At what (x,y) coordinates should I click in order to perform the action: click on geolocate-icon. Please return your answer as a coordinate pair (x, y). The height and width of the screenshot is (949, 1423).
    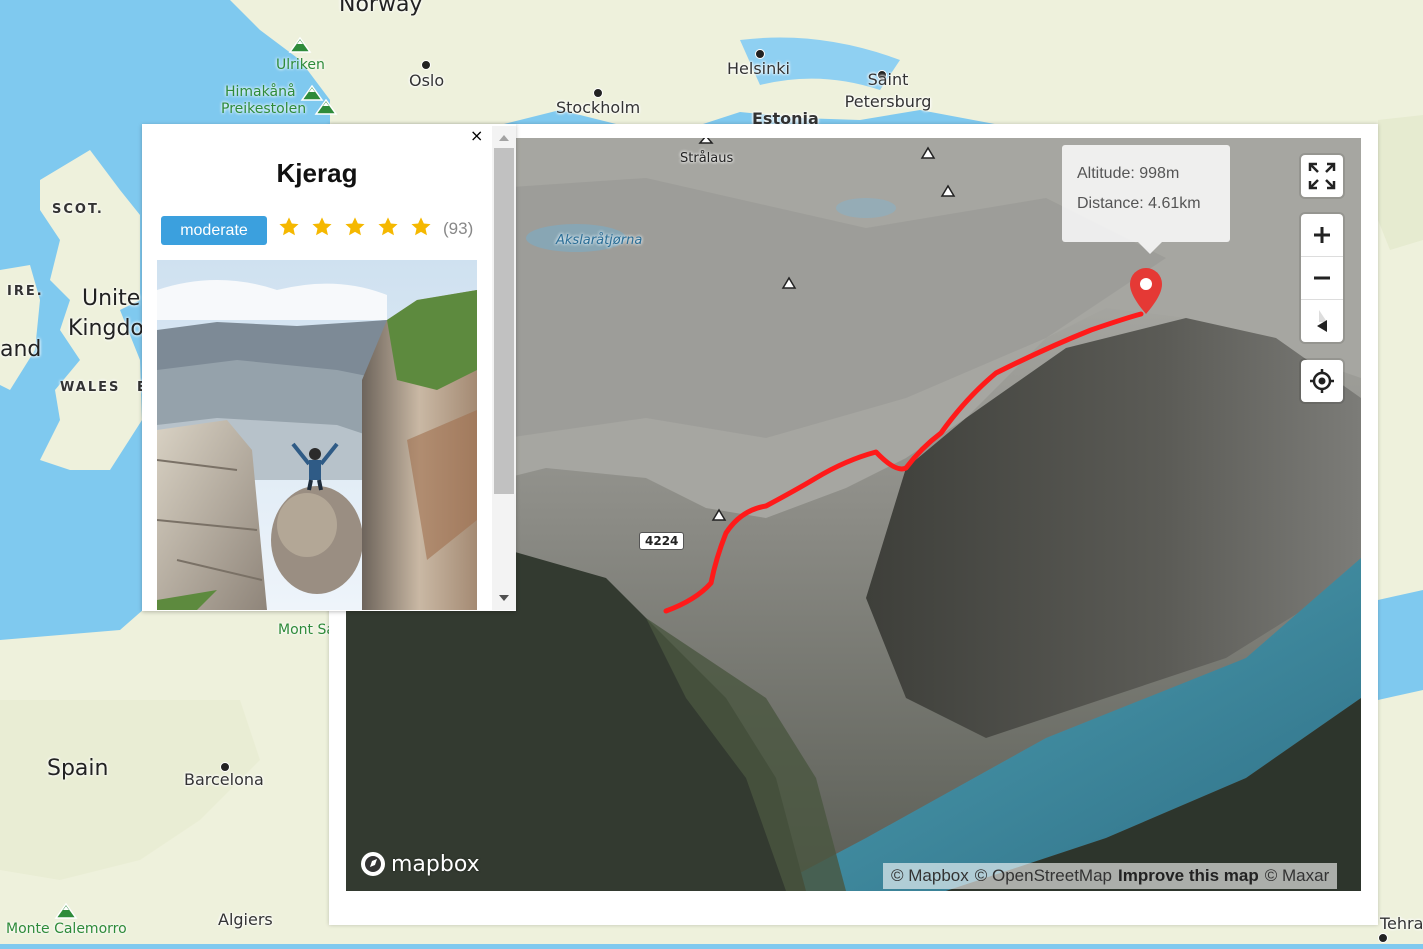
    Looking at the image, I should click on (1322, 381).